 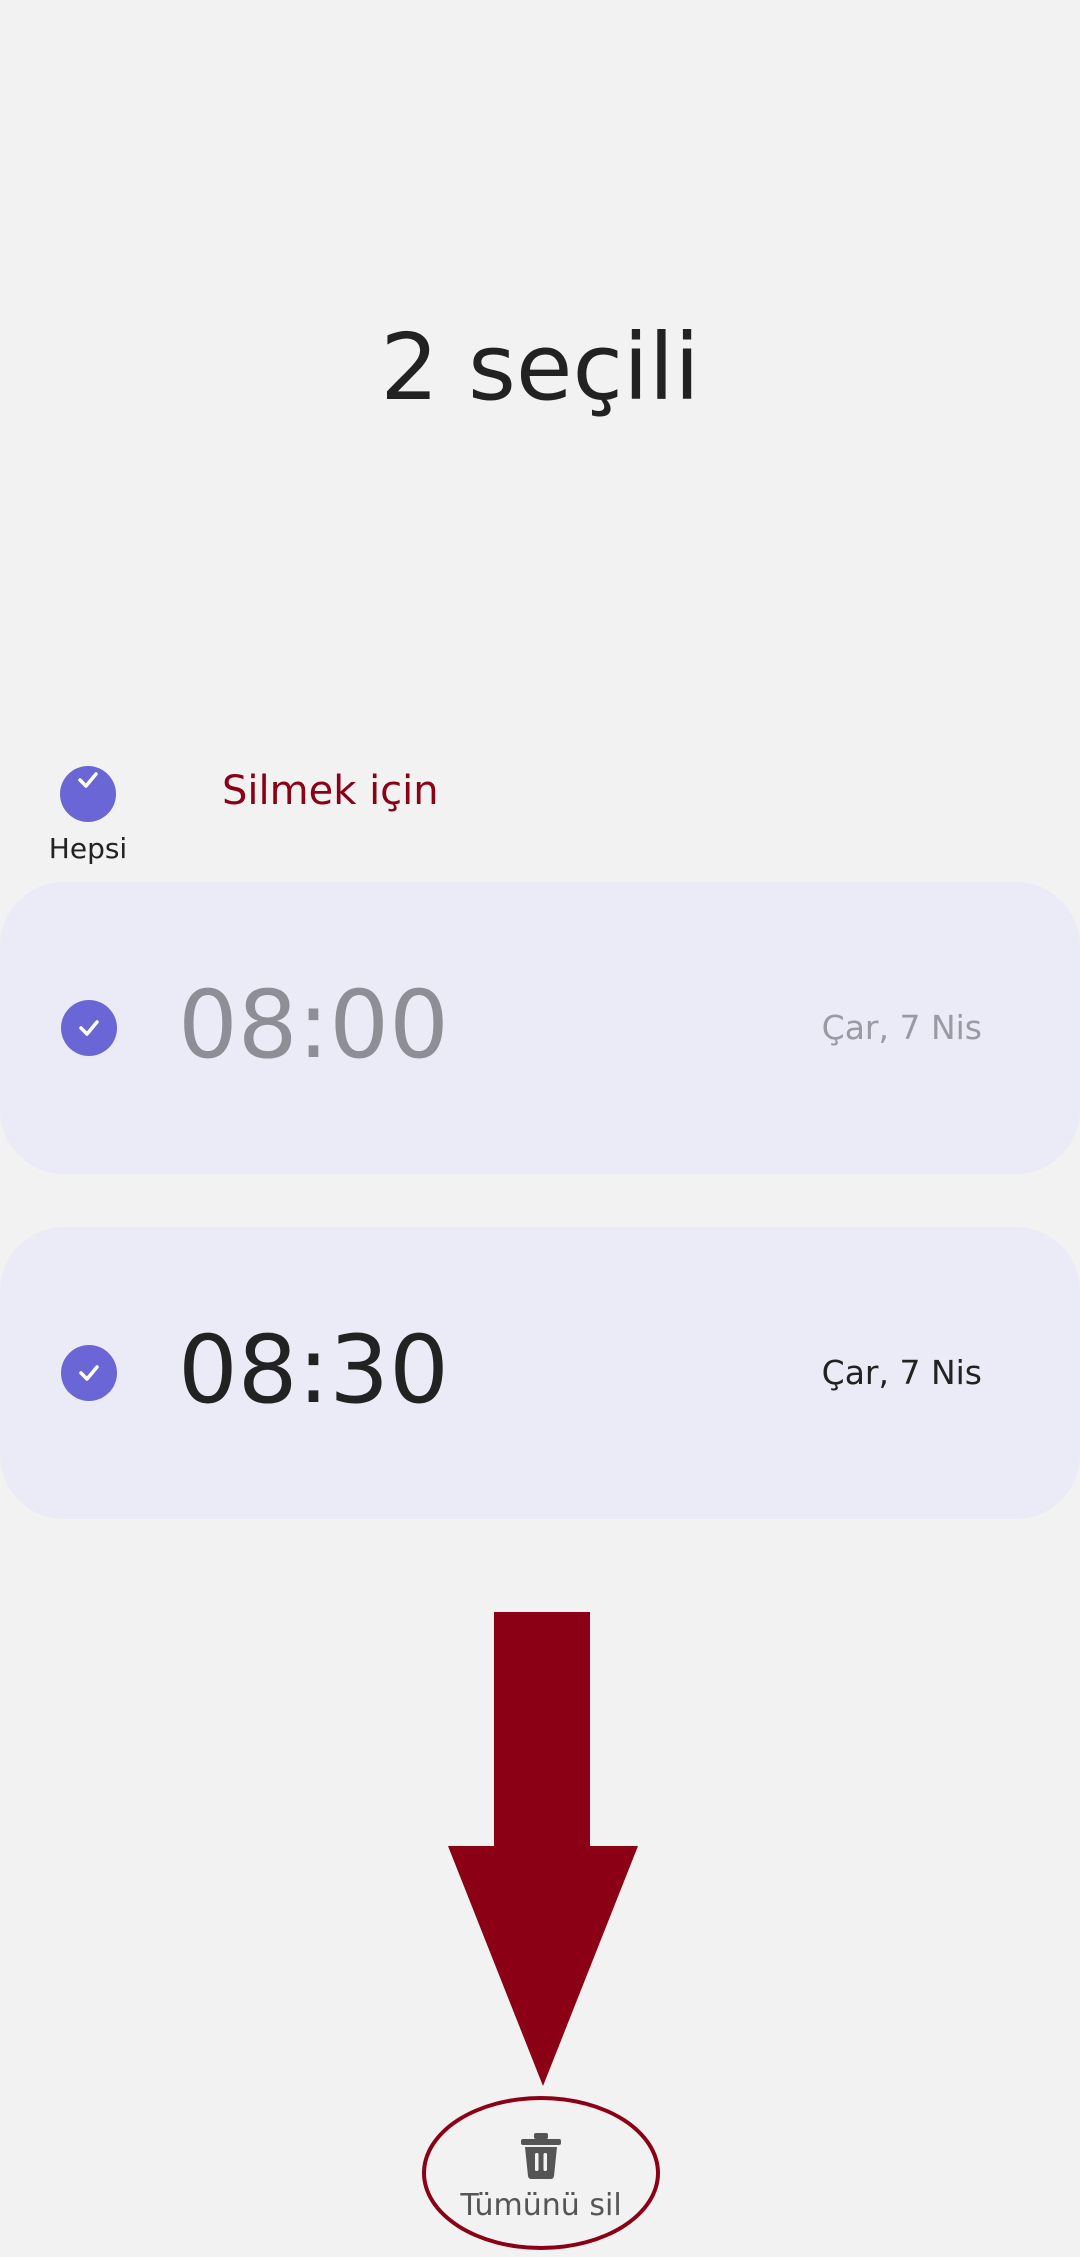 I want to click on select-all-checkbox: Hepsi, so click(x=88, y=808).